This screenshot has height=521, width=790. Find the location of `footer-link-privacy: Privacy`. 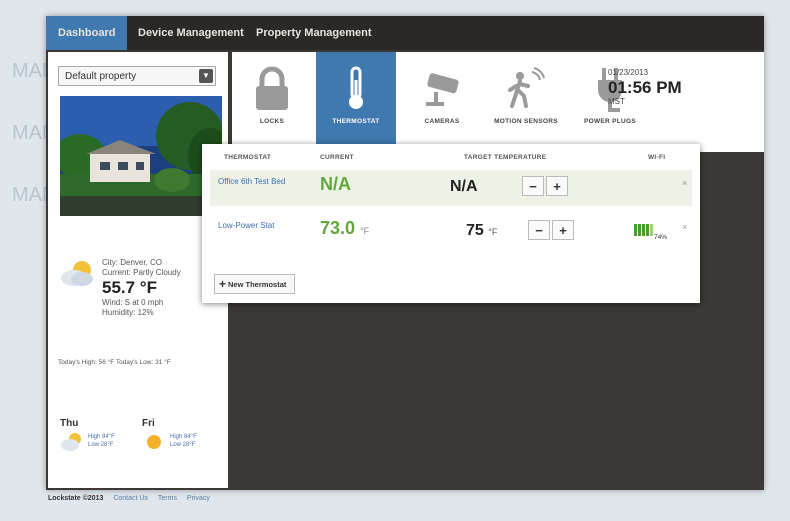

footer-link-privacy: Privacy is located at coordinates (198, 498).